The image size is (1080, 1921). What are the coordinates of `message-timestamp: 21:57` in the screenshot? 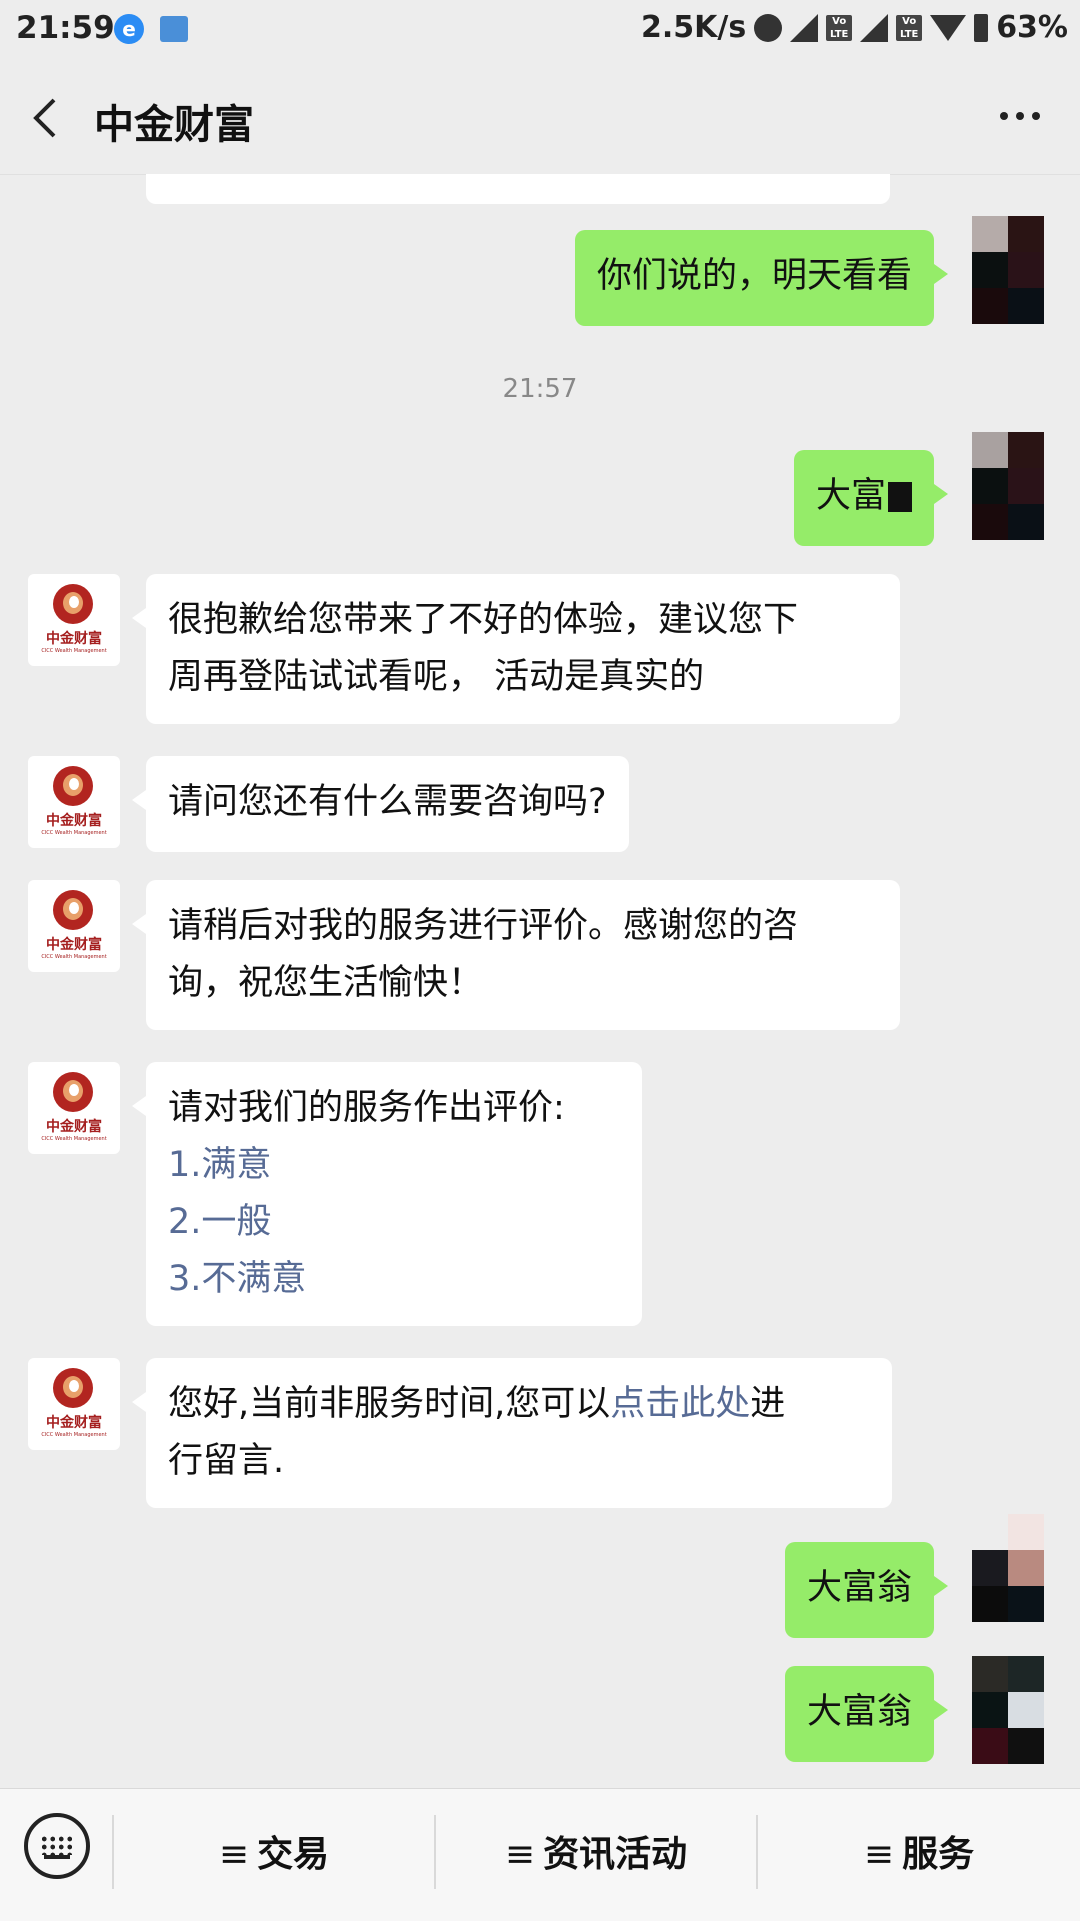 It's located at (540, 389).